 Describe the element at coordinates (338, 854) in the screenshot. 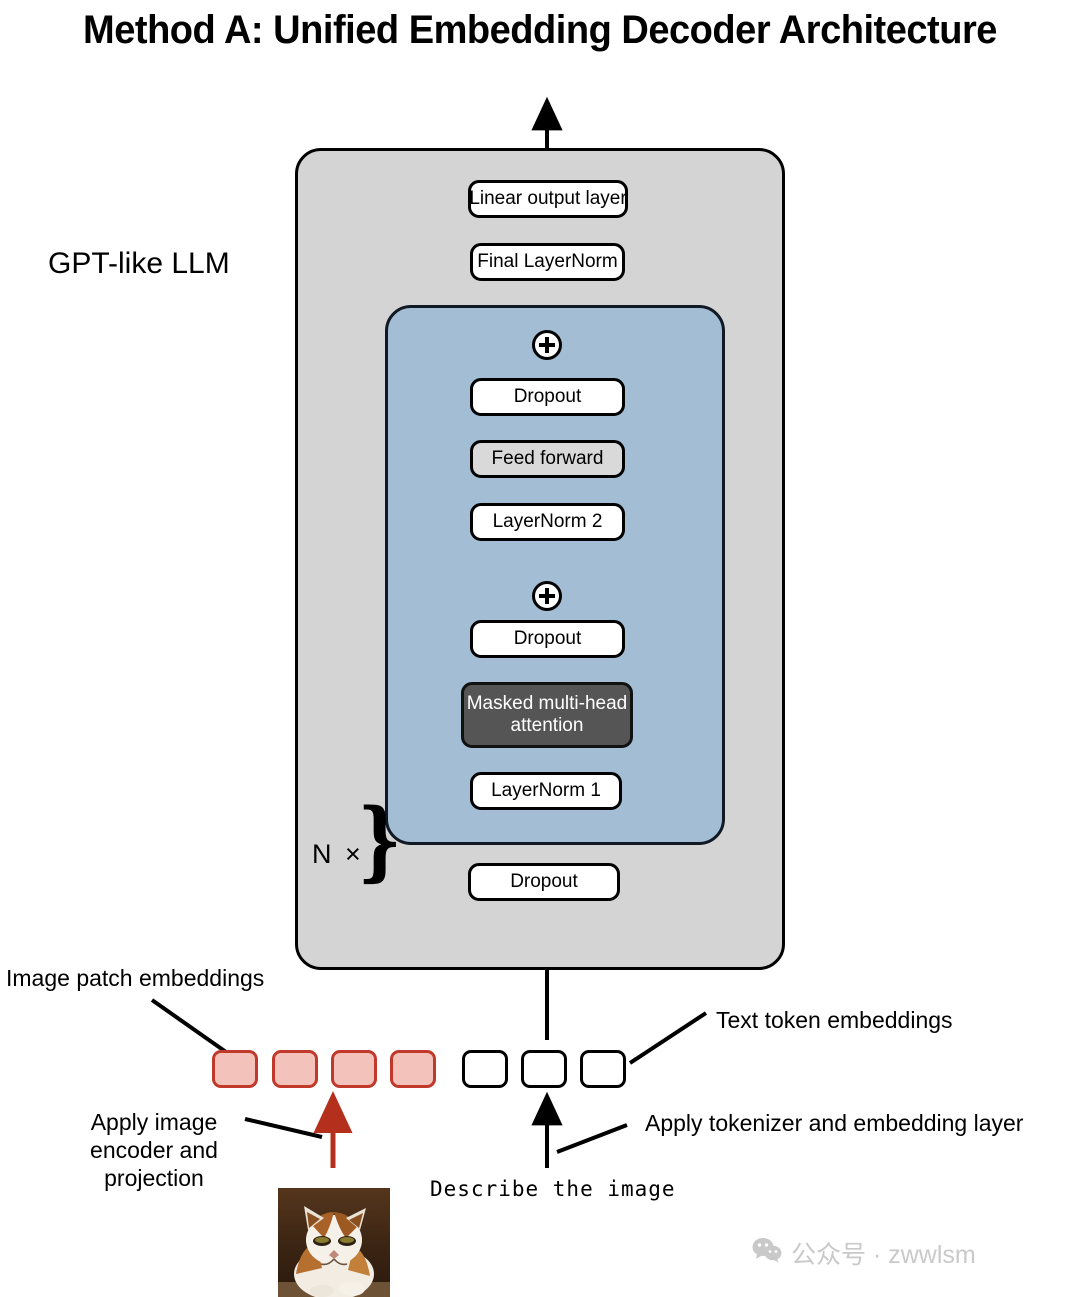

I see `repeat-count-label: N ×` at that location.